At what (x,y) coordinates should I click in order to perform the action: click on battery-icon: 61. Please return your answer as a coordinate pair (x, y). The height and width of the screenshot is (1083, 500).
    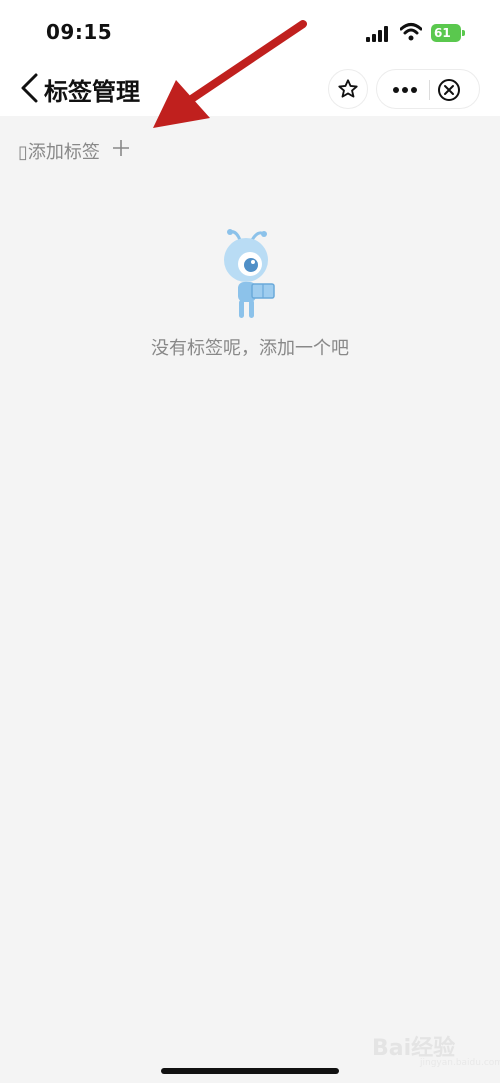
    Looking at the image, I should click on (448, 33).